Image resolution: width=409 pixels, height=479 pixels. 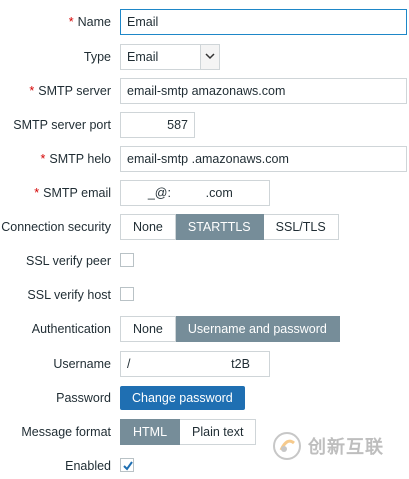 I want to click on username-label: Username, so click(x=82, y=364).